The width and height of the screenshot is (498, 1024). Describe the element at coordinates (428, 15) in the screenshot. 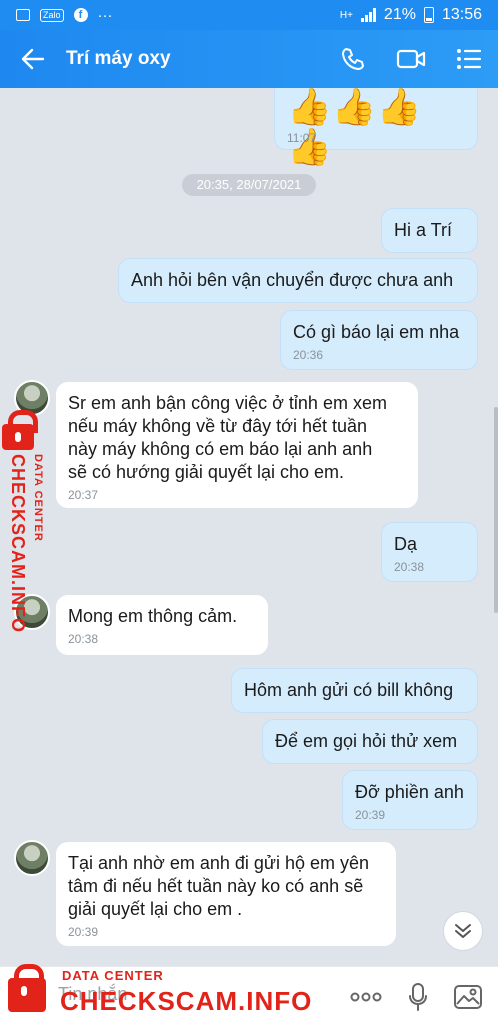

I see `battery-icon` at that location.